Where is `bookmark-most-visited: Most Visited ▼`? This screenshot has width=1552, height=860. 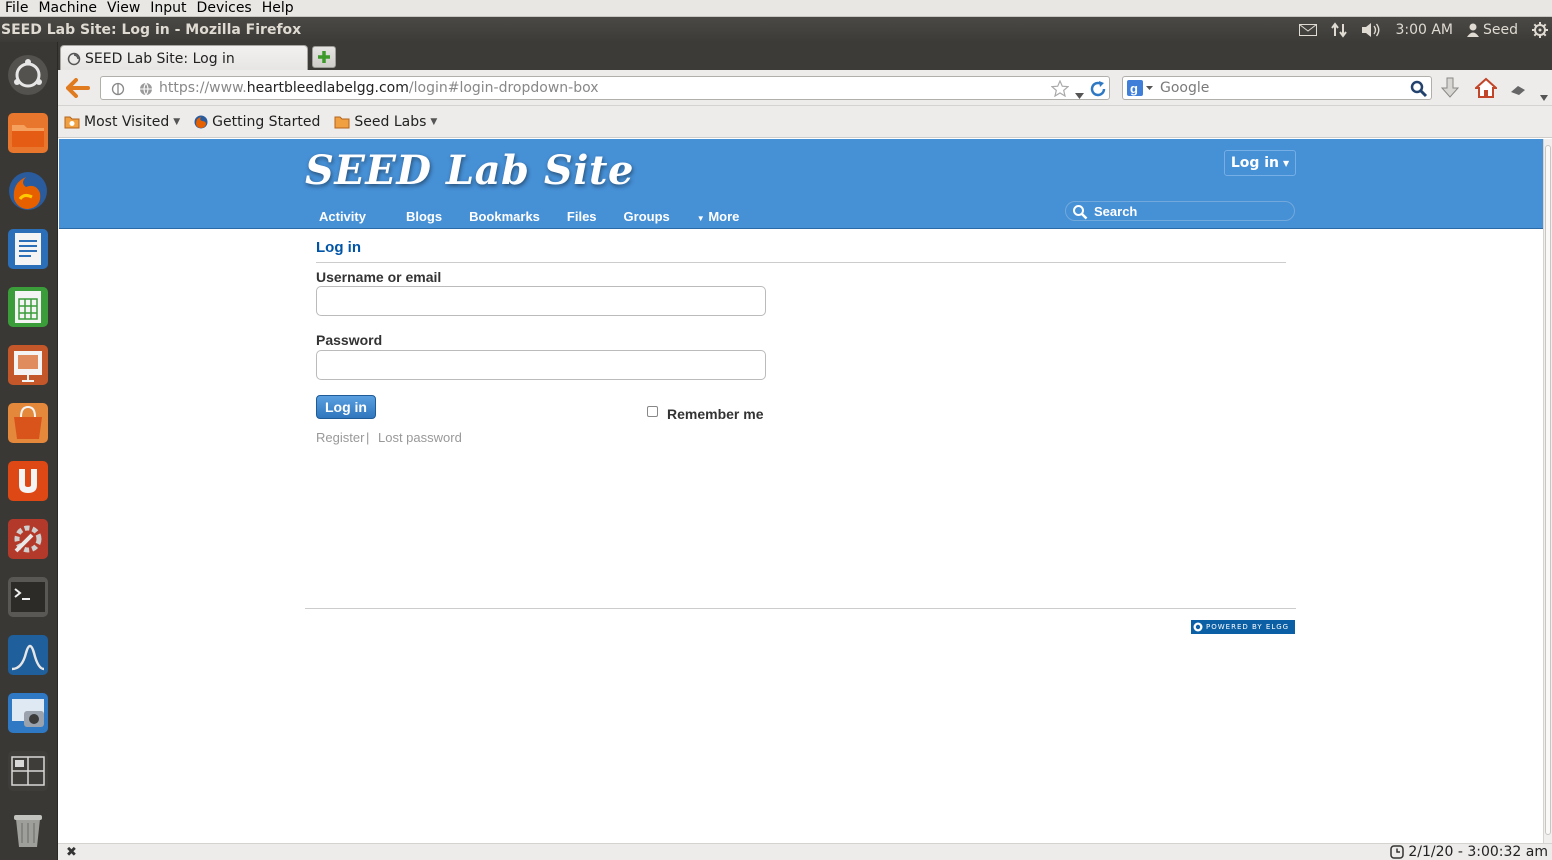
bookmark-most-visited: Most Visited ▼ is located at coordinates (122, 122).